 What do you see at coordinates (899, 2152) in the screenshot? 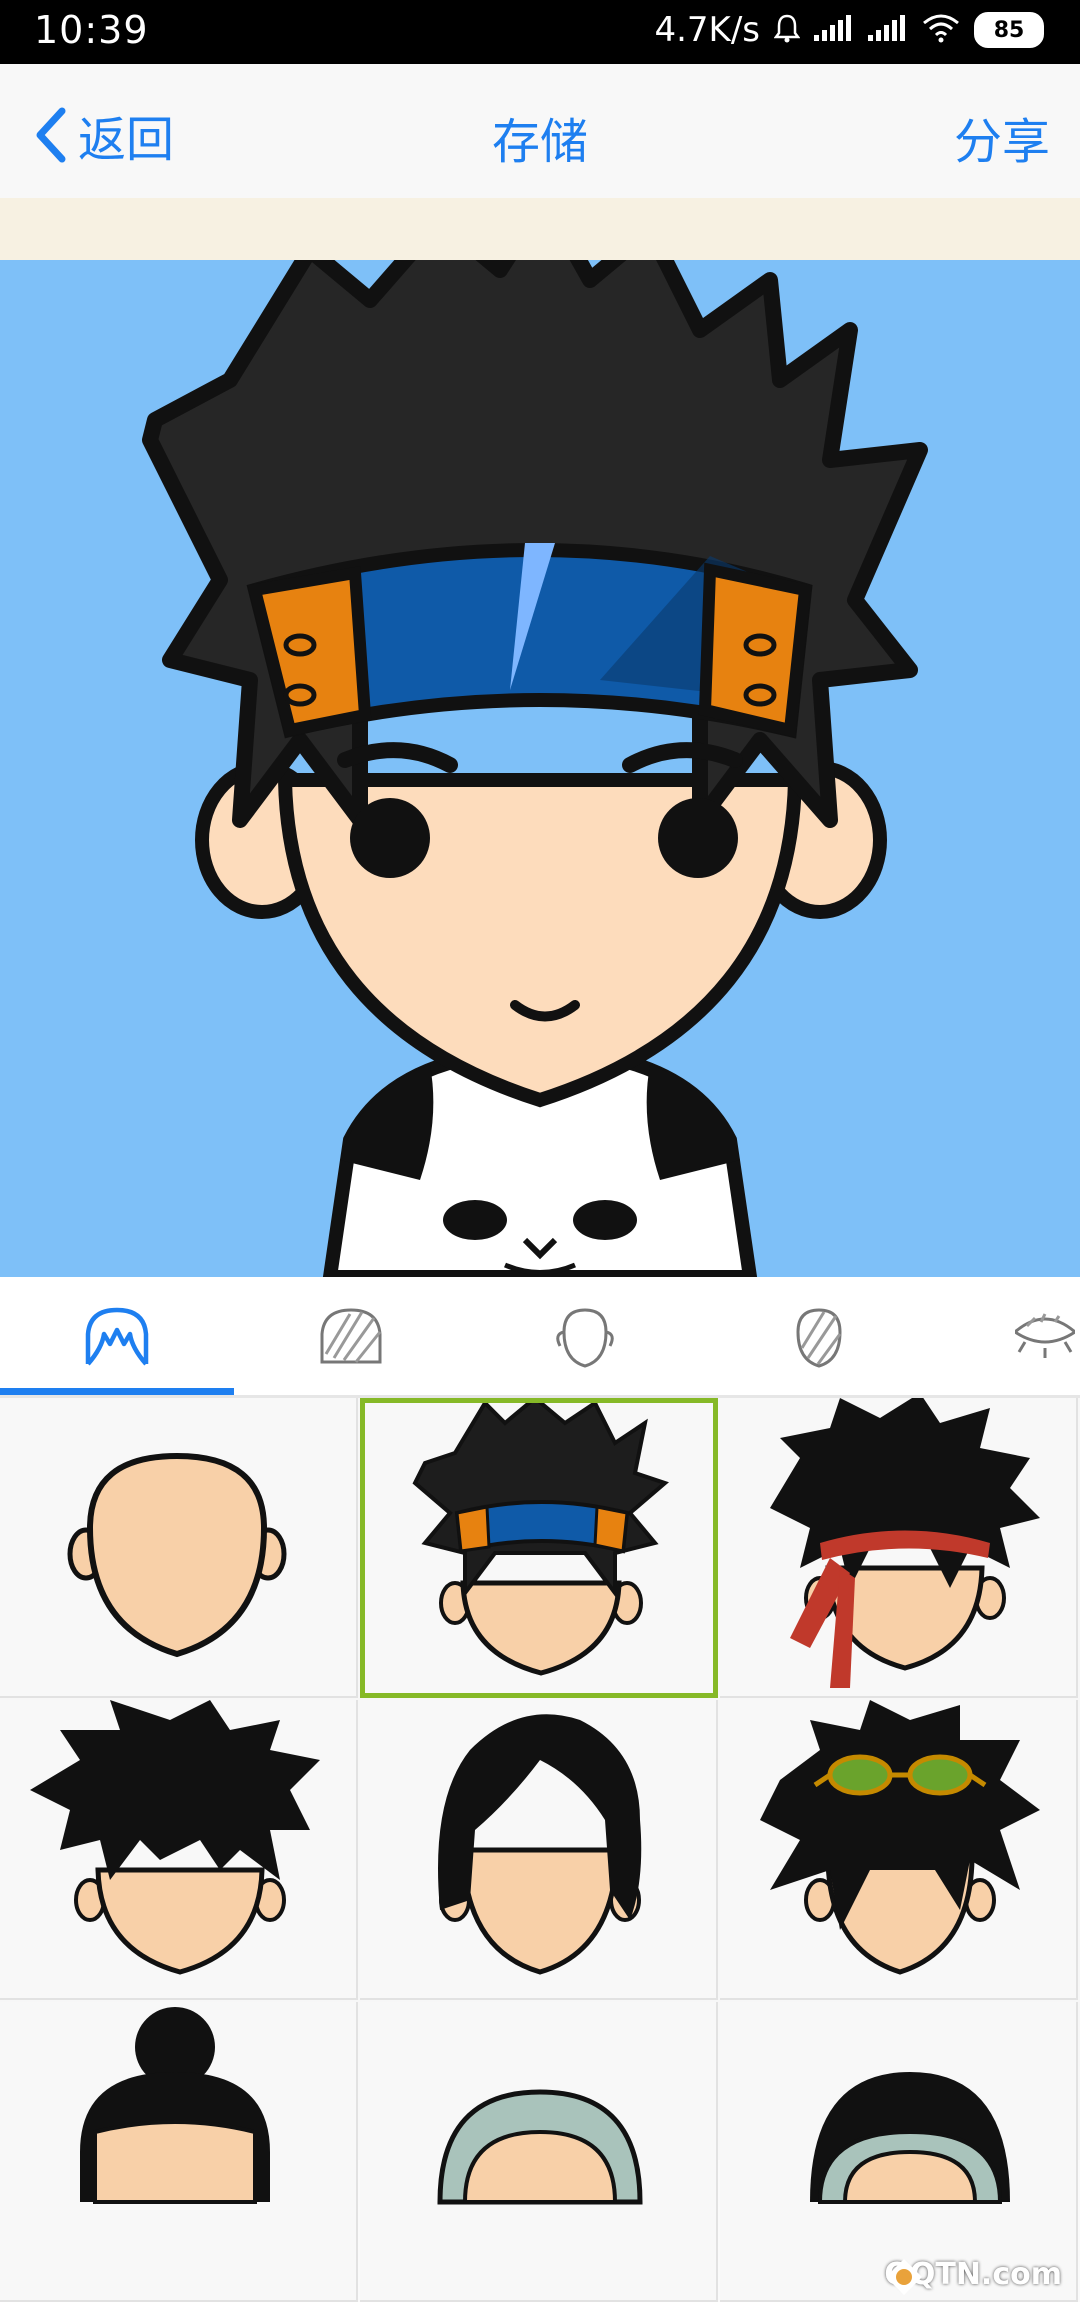
I see `hairstyle-option-short-gray: QQTN.com` at bounding box center [899, 2152].